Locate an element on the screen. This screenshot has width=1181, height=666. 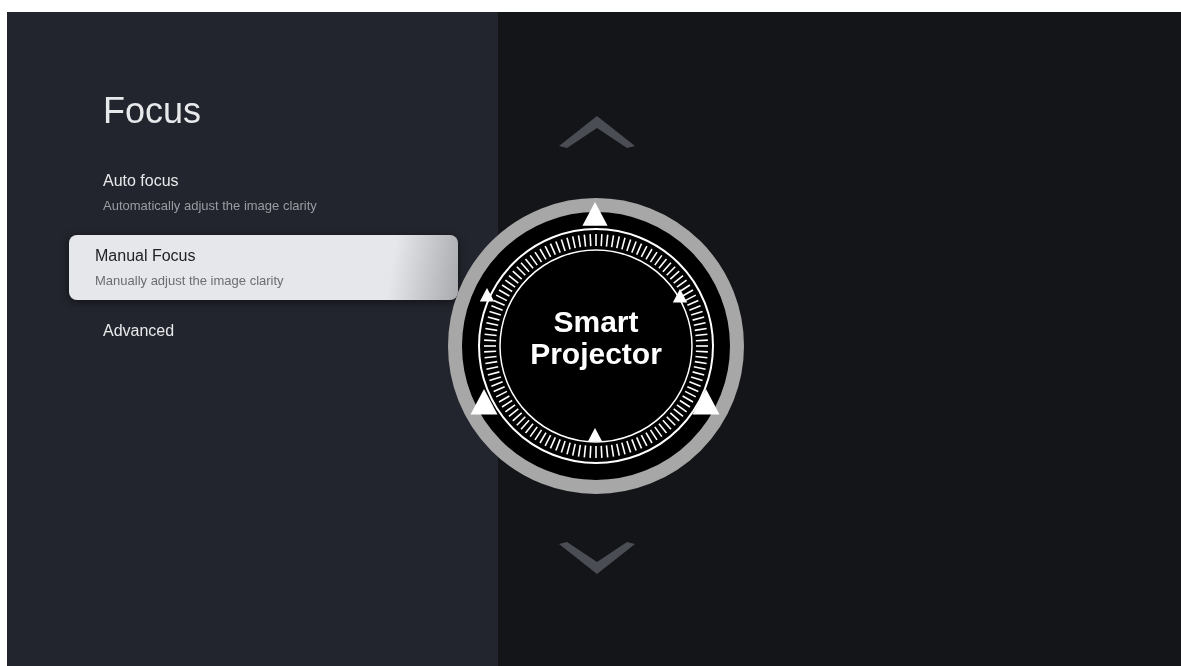
item-description: Automatically adjust the image clarity is located at coordinates (210, 205).